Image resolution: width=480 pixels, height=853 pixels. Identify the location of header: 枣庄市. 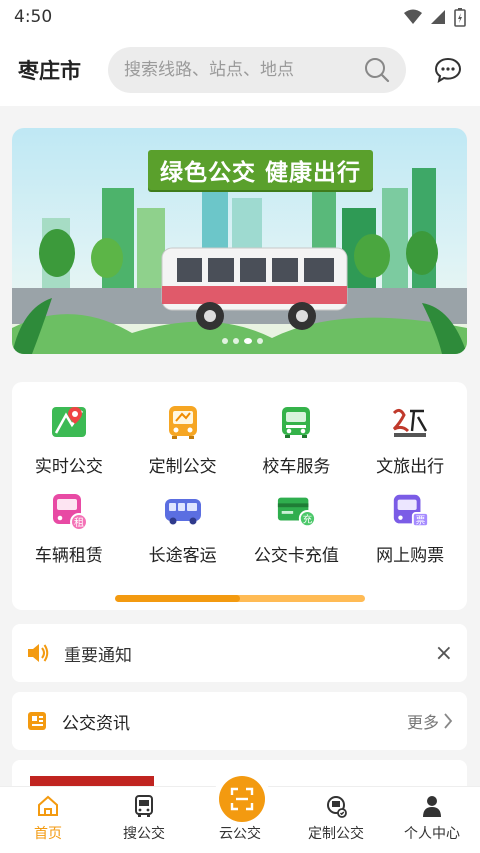
(240, 70).